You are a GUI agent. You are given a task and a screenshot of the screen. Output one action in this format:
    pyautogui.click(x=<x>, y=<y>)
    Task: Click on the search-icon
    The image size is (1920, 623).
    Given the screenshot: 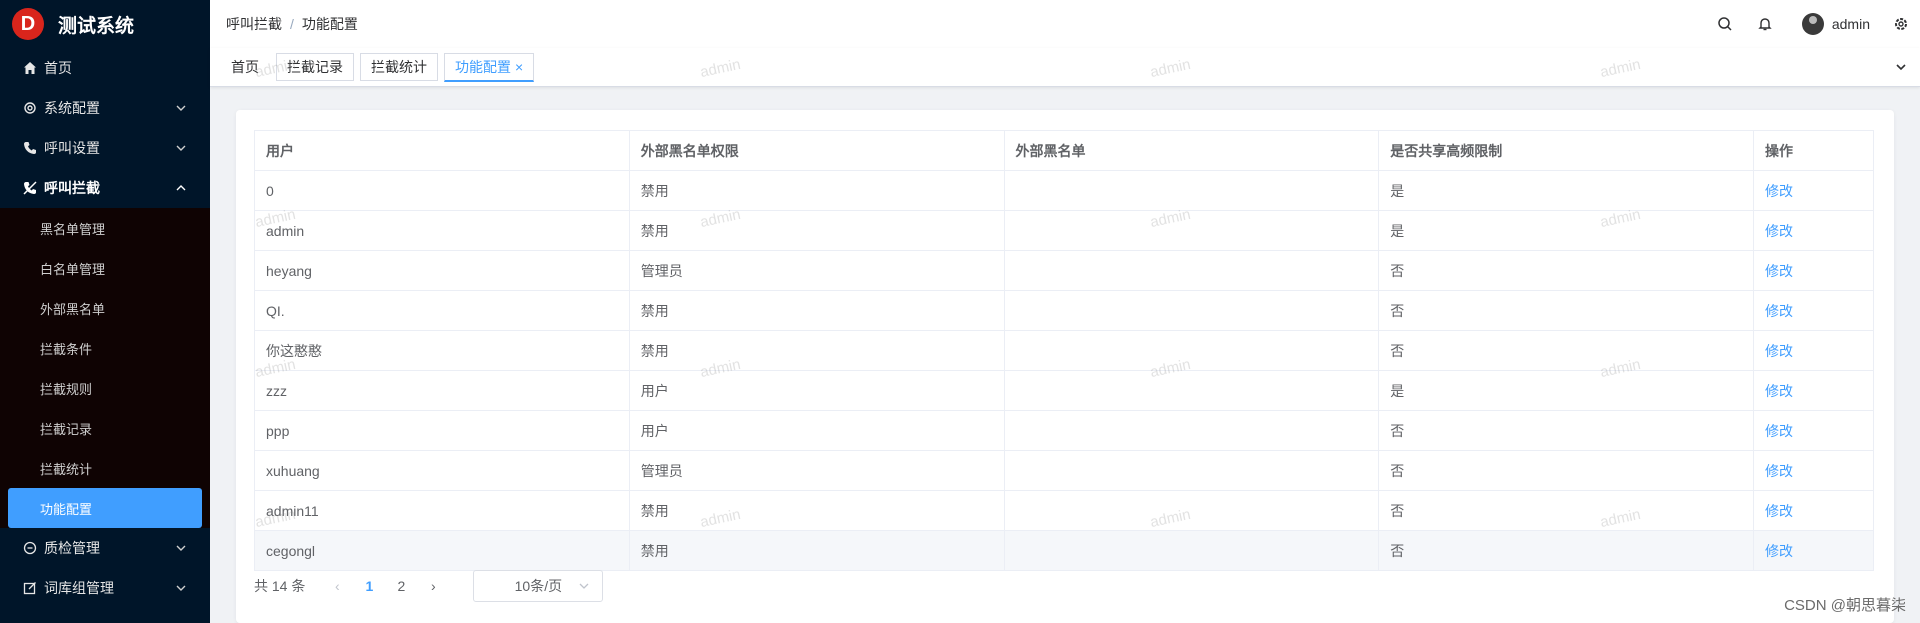 What is the action you would take?
    pyautogui.click(x=1725, y=24)
    